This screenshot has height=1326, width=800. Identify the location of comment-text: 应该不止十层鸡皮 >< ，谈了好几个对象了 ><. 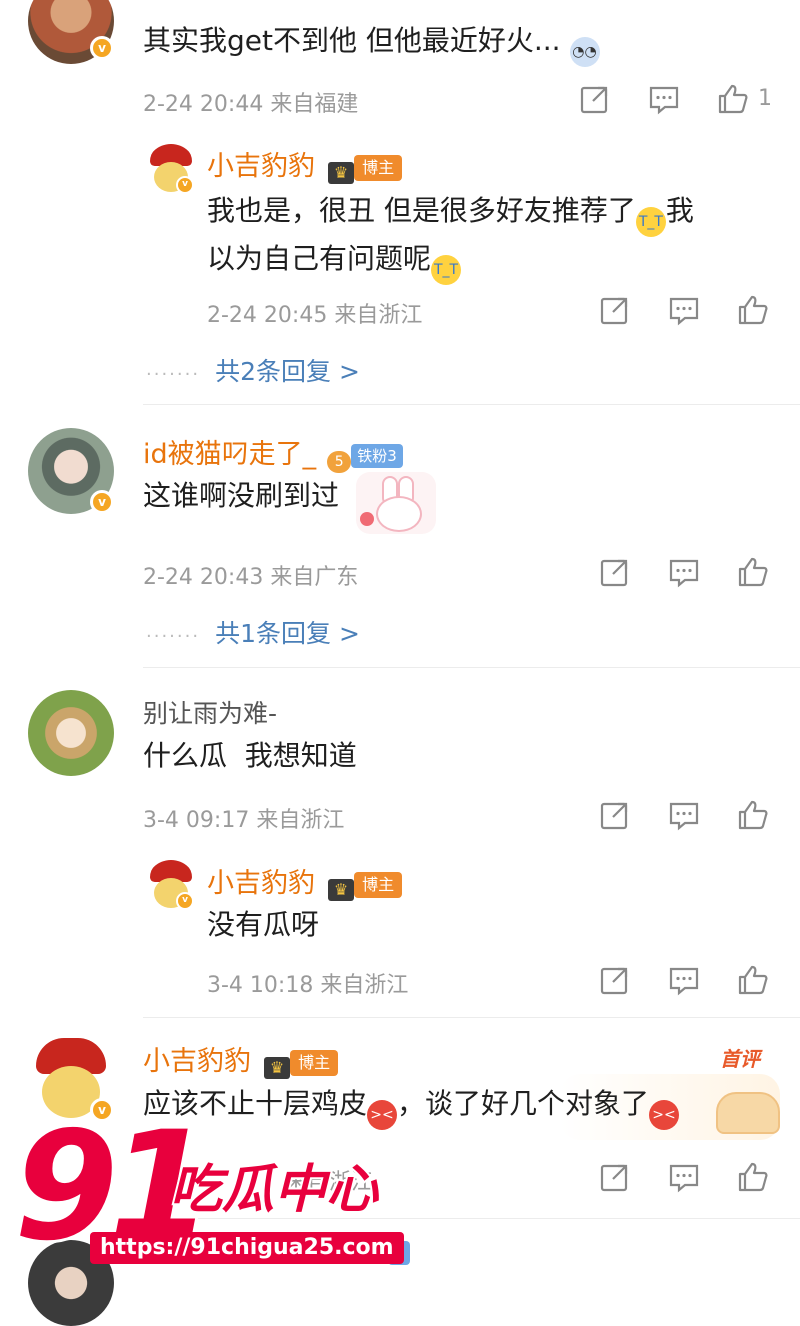
(411, 1106).